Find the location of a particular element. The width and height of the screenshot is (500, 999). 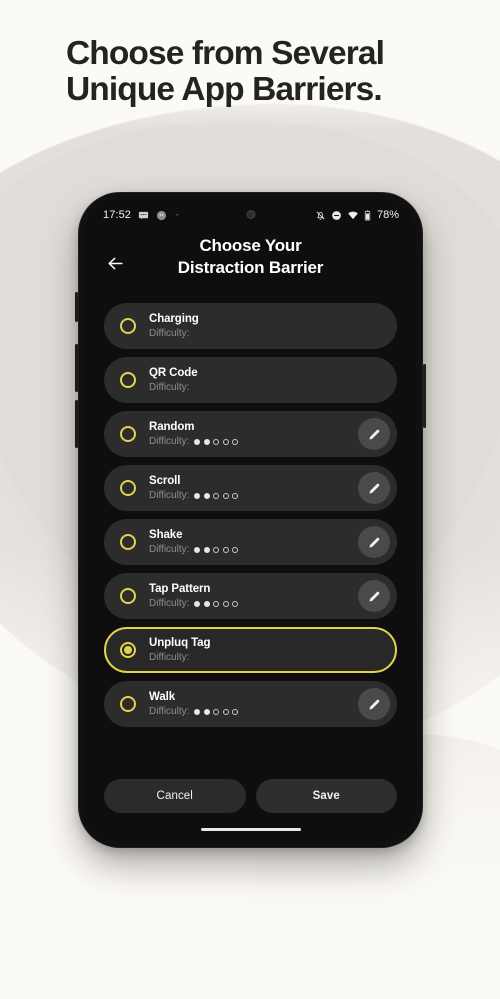

status-bar-clock: 17:52 is located at coordinates (117, 215).